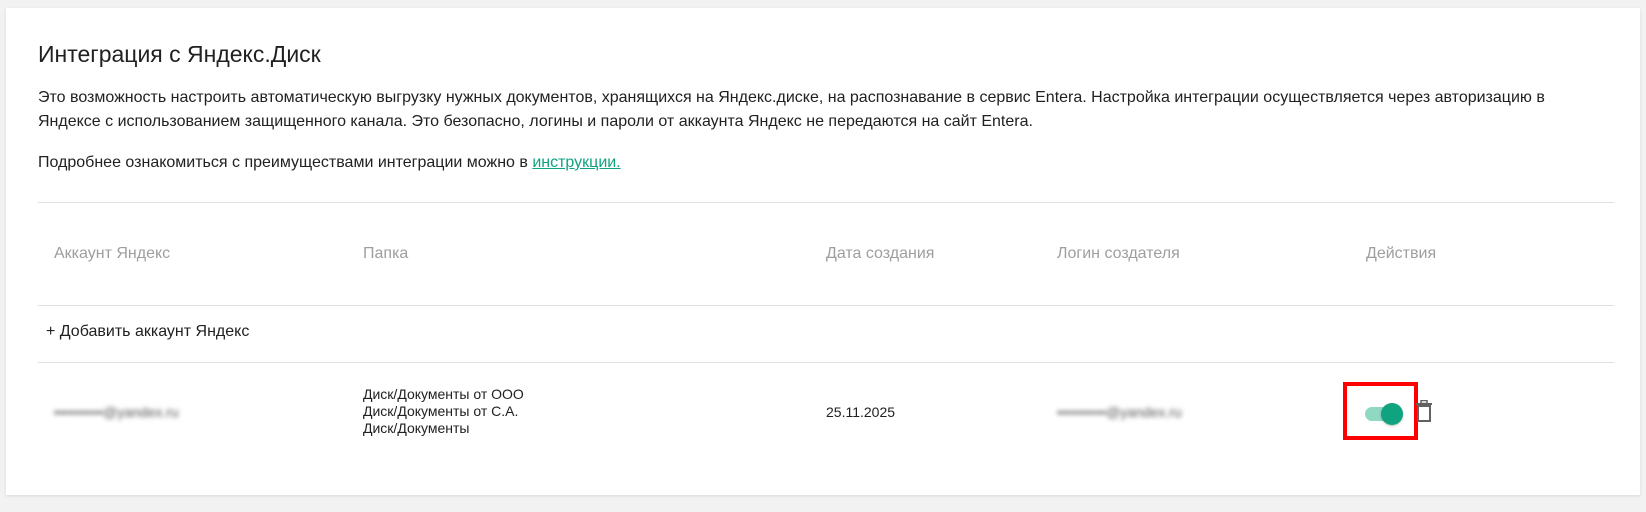 The width and height of the screenshot is (1646, 512). What do you see at coordinates (441, 411) in the screenshot?
I see `folder-item: Диск/Документы от С.А.` at bounding box center [441, 411].